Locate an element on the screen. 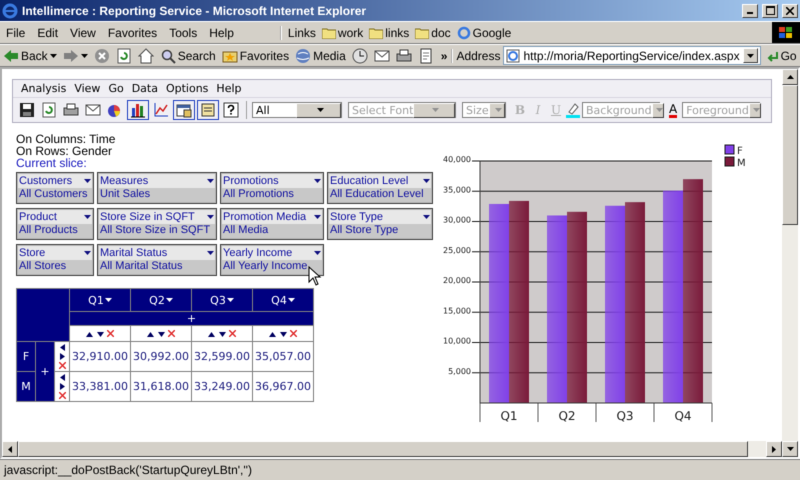 The height and width of the screenshot is (480, 800). overflow-chevron: » is located at coordinates (444, 55).